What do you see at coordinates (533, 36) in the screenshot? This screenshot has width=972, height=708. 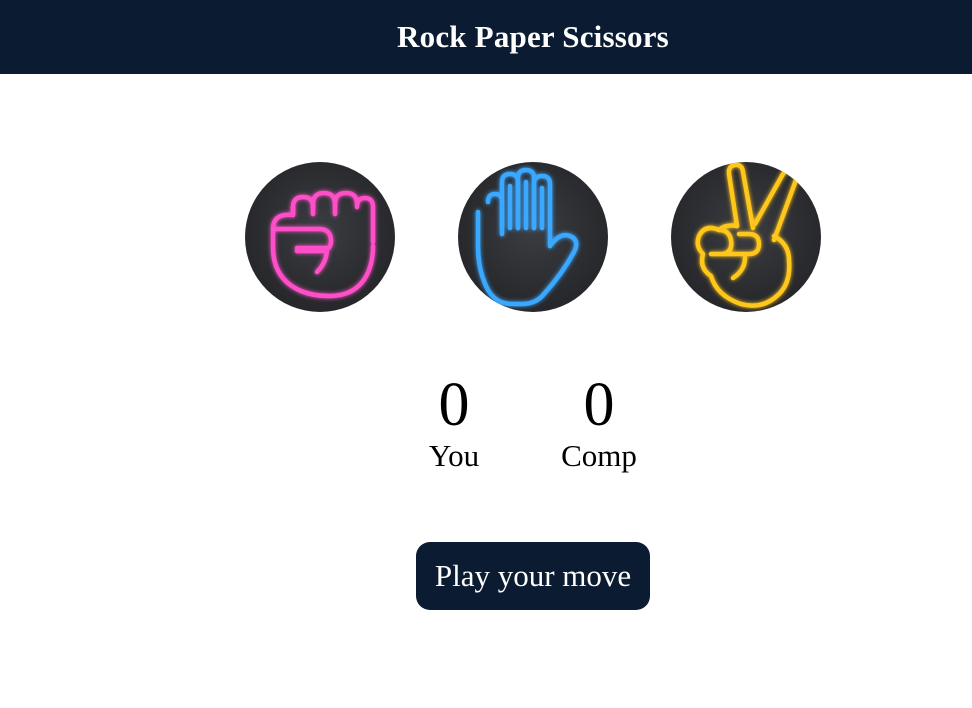 I see `page-title: Rock Paper Scissors` at bounding box center [533, 36].